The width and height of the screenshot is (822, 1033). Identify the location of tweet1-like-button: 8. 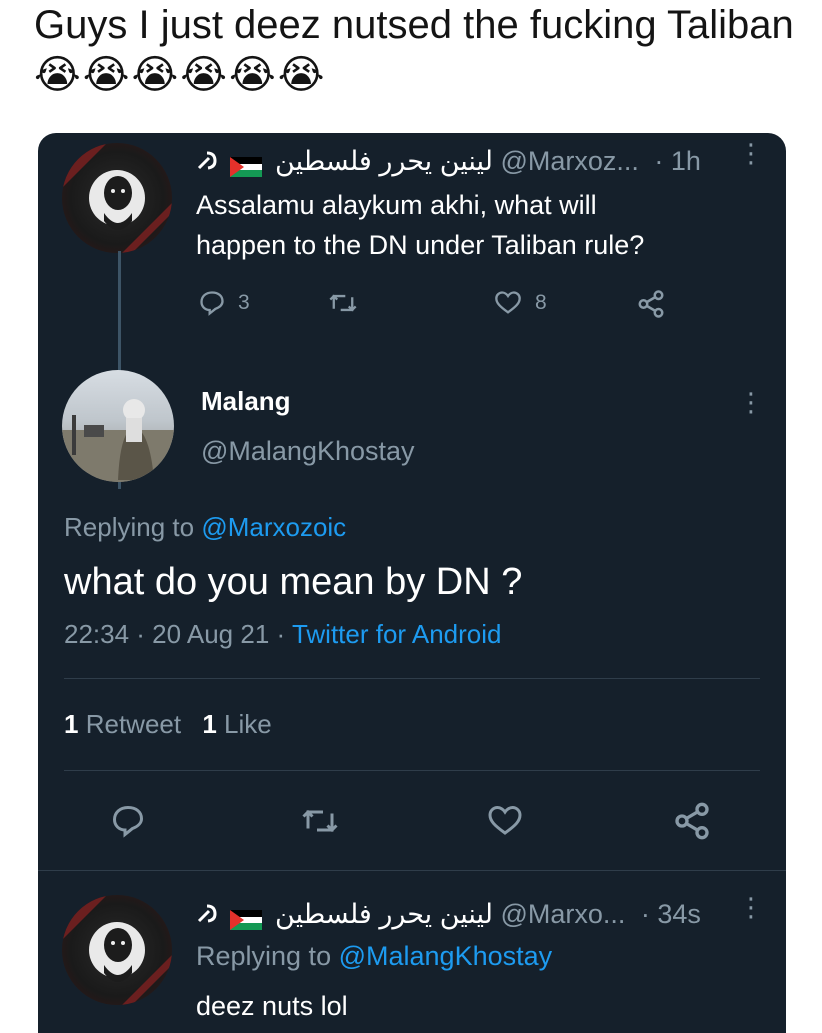
(520, 303).